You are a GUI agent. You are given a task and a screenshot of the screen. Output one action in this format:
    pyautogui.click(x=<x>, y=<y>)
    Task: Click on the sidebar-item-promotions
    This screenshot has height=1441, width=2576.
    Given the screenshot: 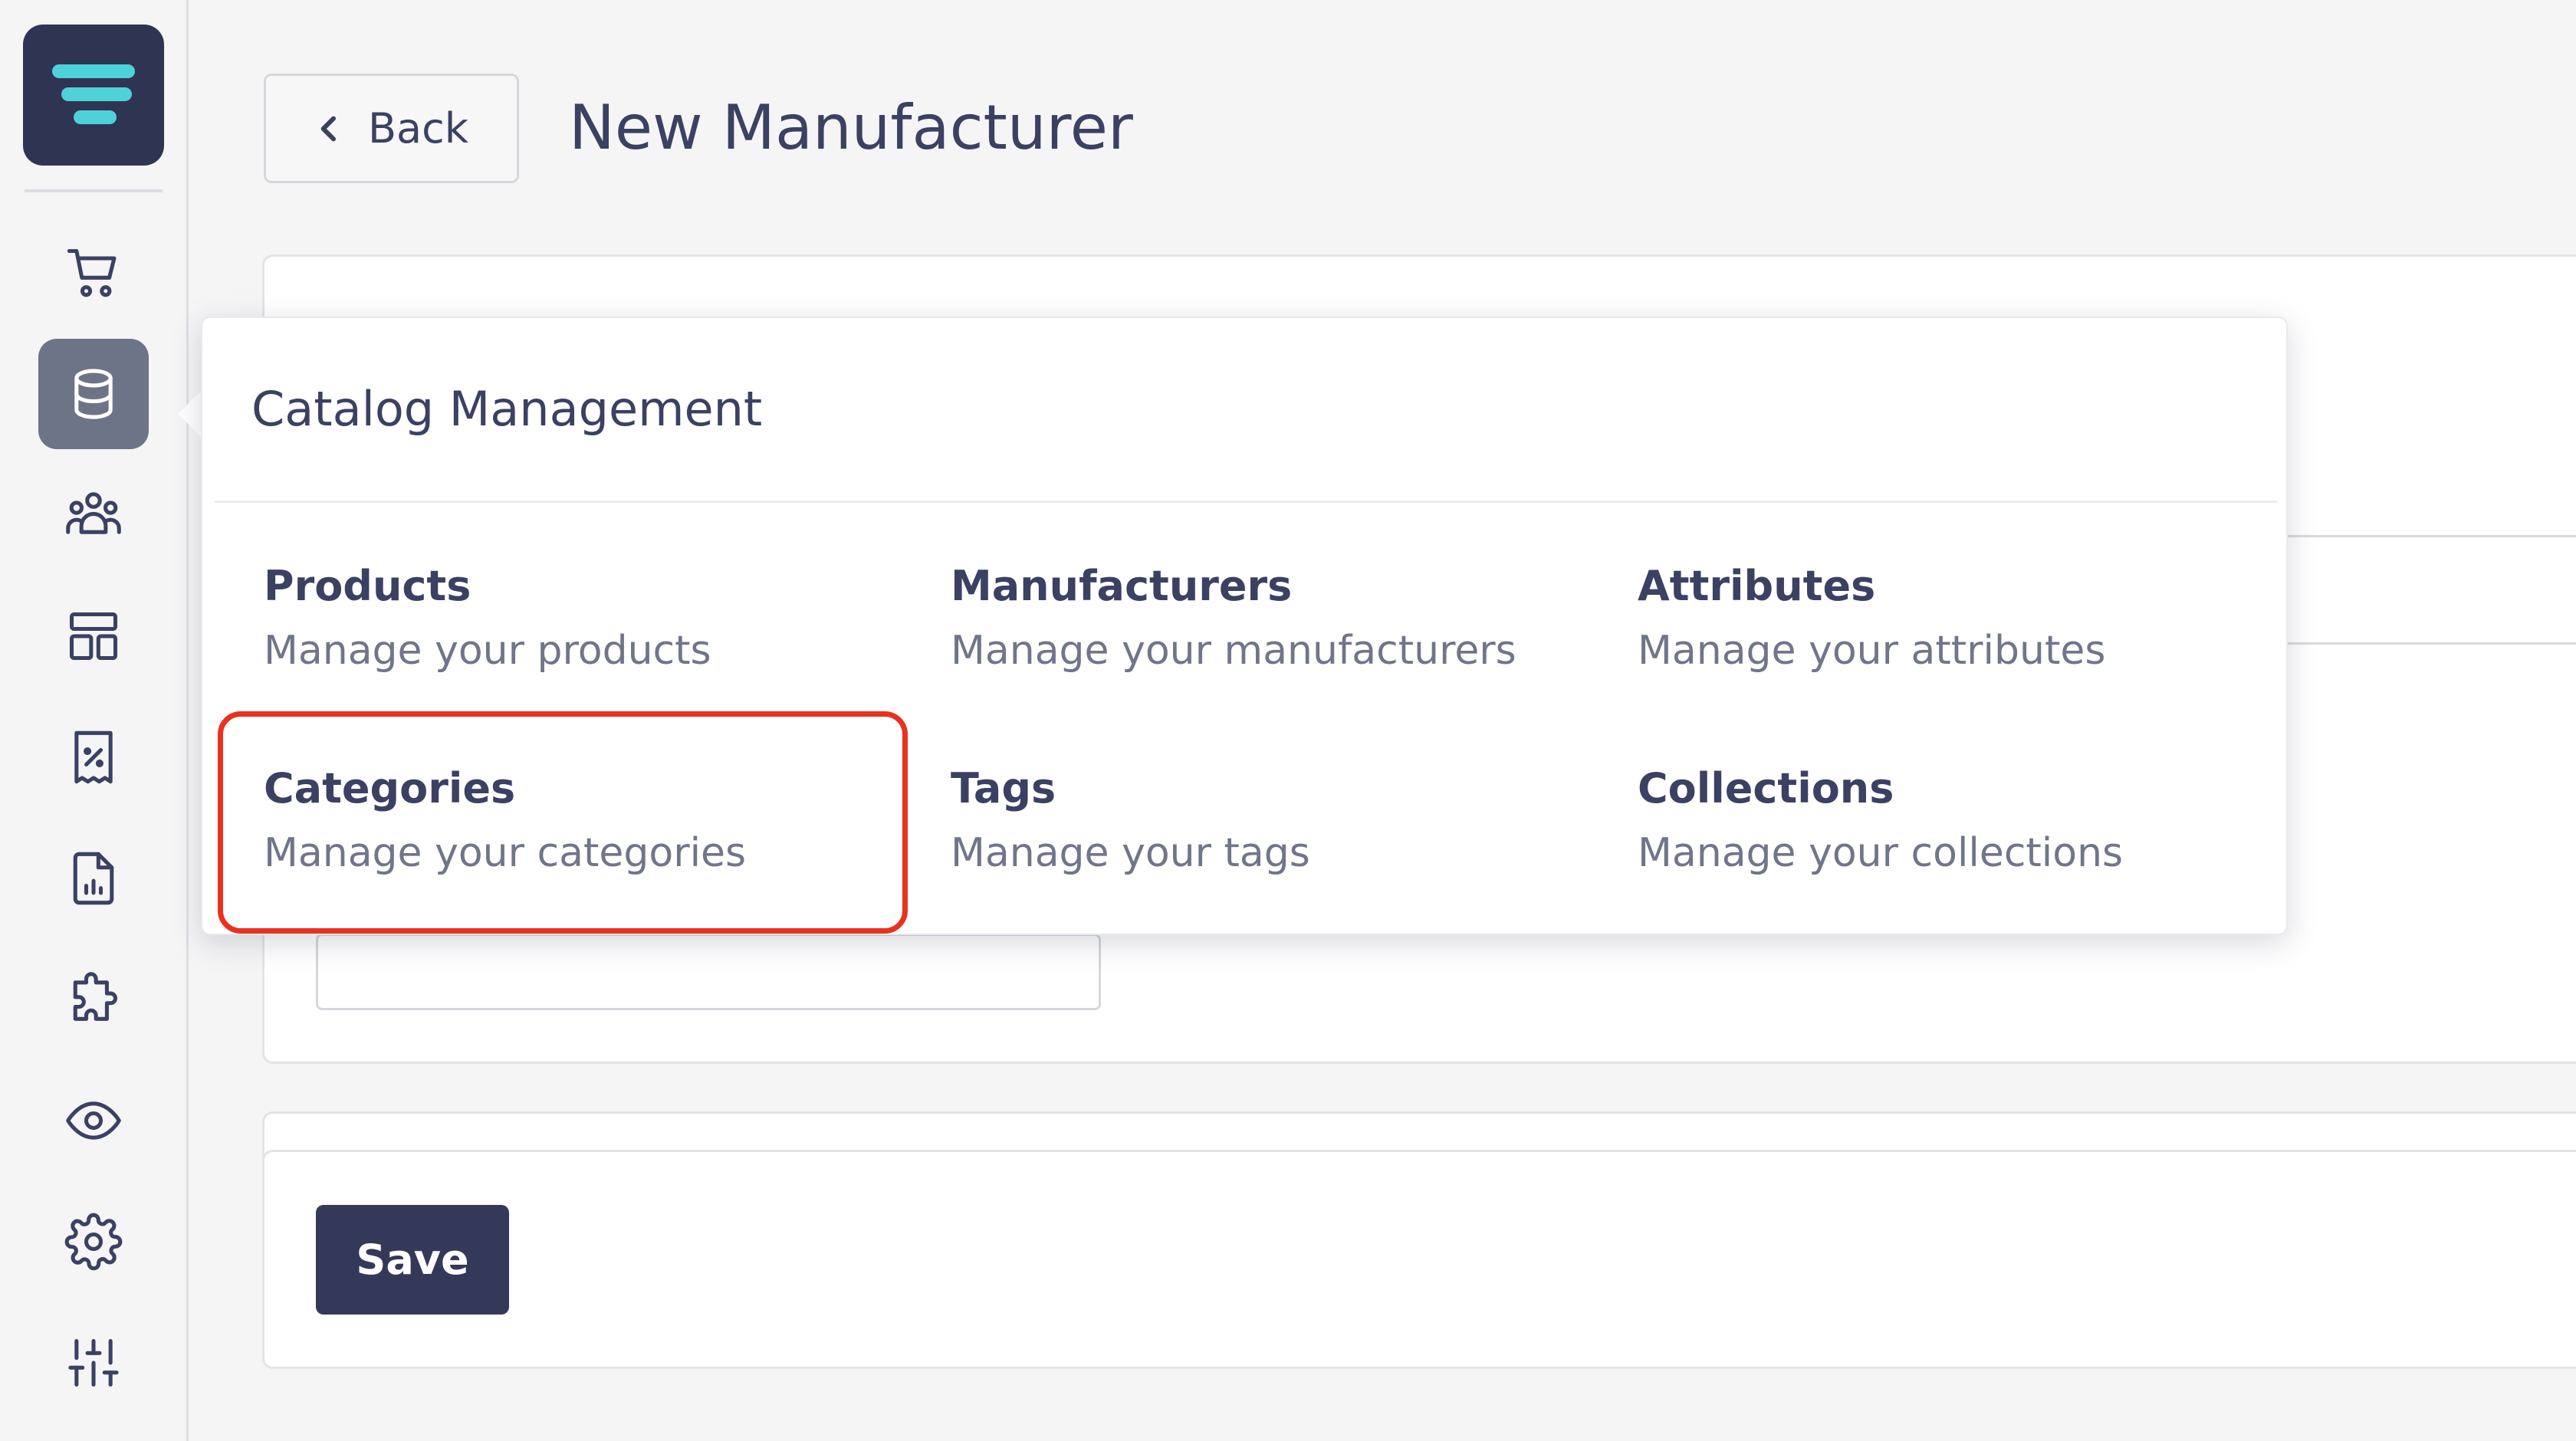 What is the action you would take?
    pyautogui.click(x=94, y=757)
    